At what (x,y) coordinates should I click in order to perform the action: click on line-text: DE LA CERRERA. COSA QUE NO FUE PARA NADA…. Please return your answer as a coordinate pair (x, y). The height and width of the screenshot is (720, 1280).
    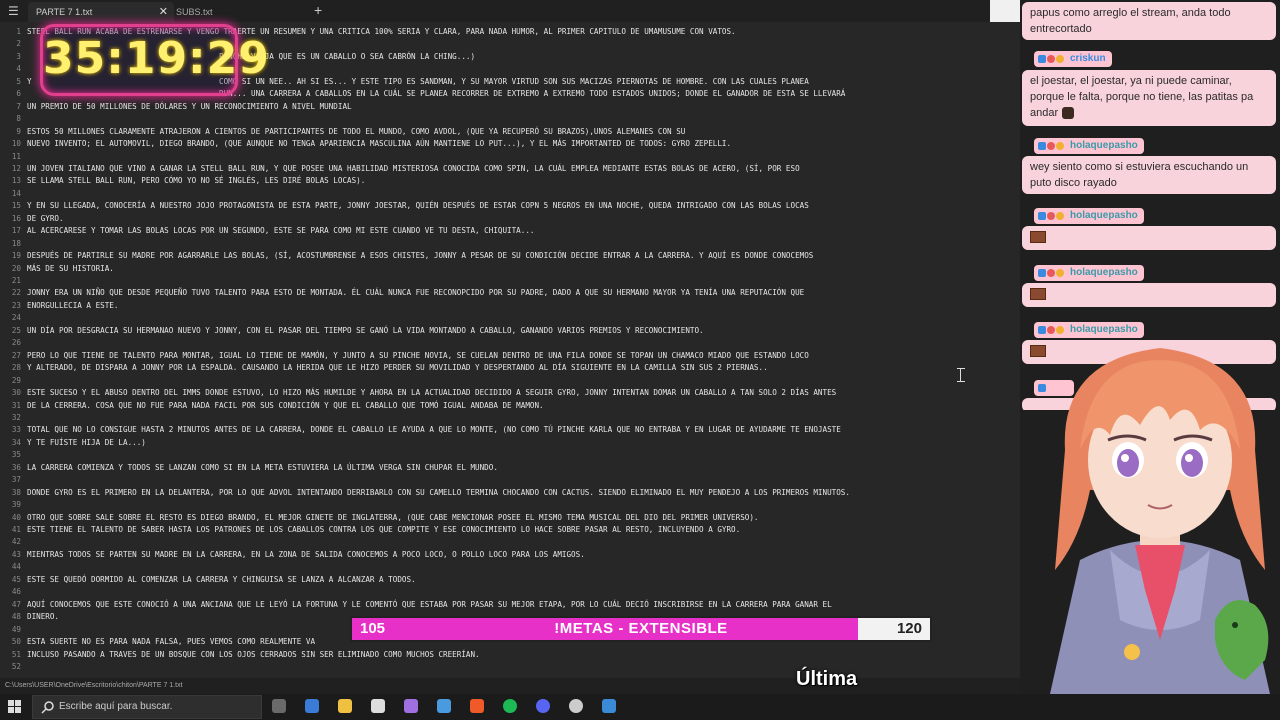
    Looking at the image, I should click on (285, 405).